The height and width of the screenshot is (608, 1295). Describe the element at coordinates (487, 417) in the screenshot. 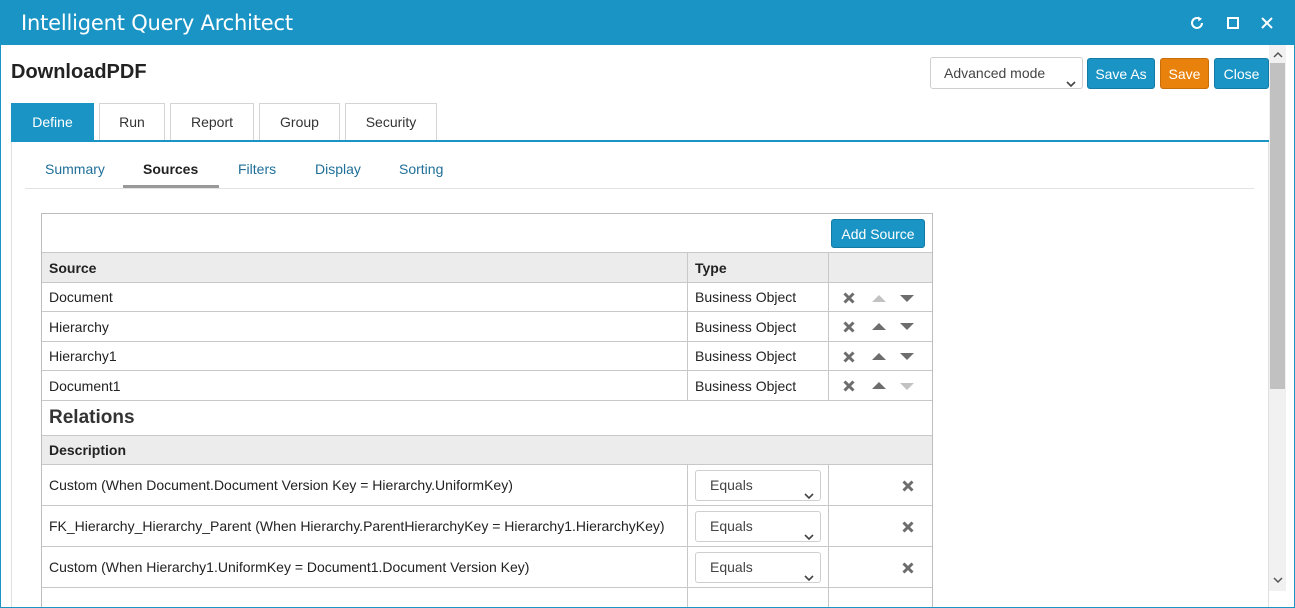

I see `relations-title-row: Relations` at that location.